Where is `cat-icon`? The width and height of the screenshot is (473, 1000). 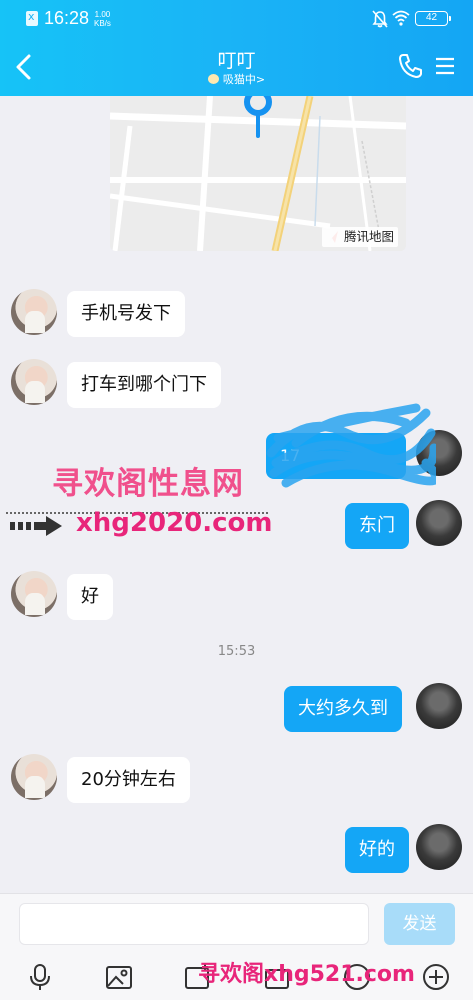
cat-icon is located at coordinates (213, 79).